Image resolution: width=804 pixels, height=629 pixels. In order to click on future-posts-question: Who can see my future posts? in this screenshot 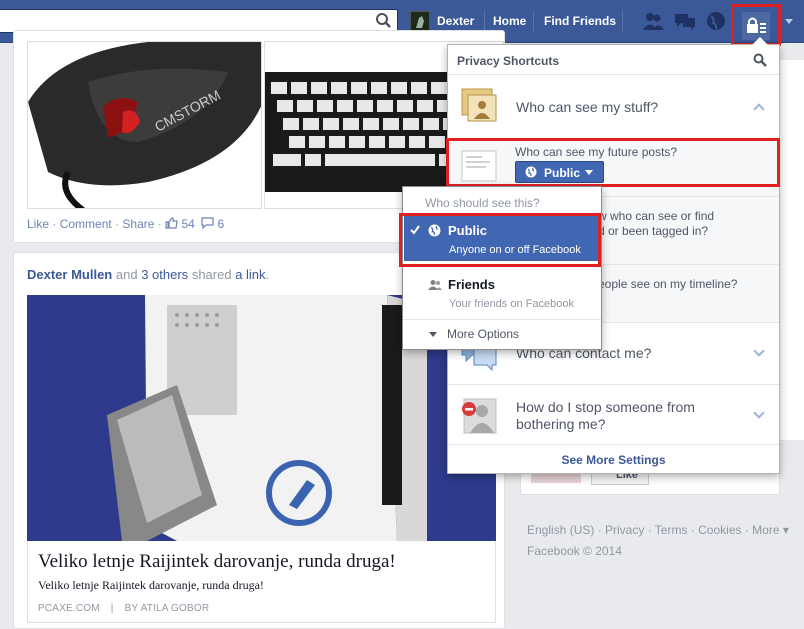, I will do `click(596, 152)`.